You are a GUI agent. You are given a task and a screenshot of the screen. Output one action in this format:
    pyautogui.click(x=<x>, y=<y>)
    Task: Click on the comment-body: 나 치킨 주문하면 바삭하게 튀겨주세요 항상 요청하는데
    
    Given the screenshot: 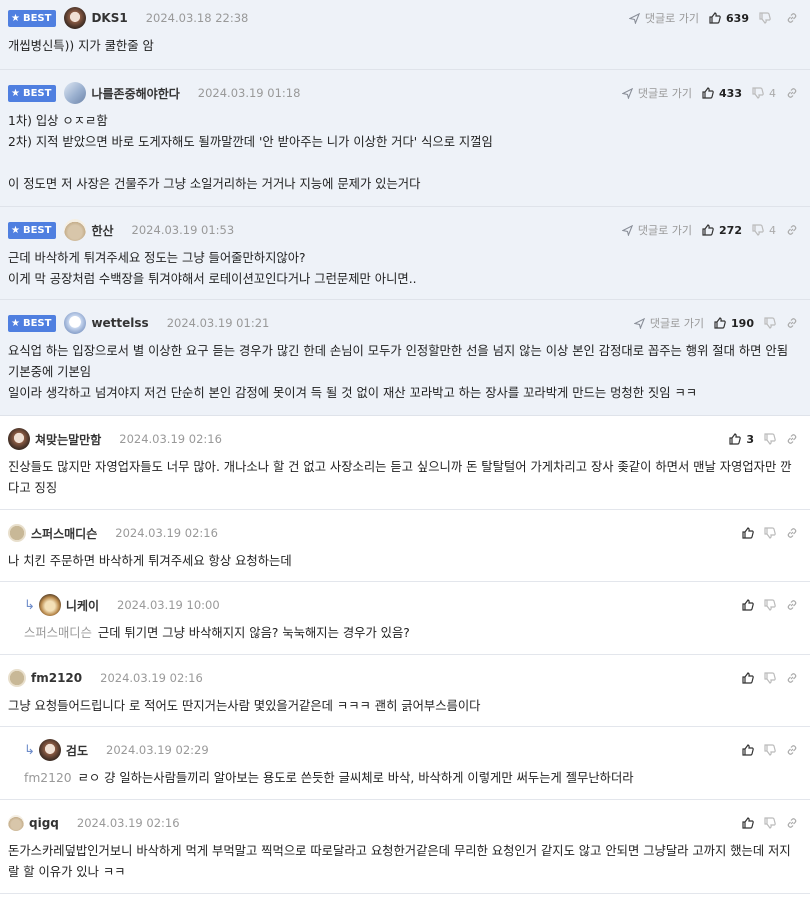 What is the action you would take?
    pyautogui.click(x=150, y=561)
    